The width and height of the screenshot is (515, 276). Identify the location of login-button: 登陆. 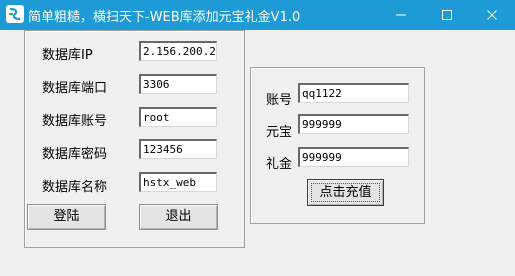
(66, 217).